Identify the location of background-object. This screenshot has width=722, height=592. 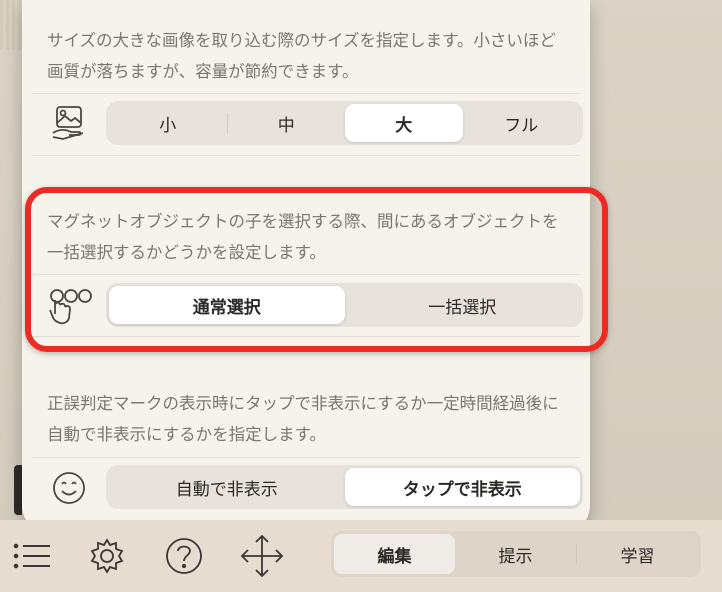
(18, 490).